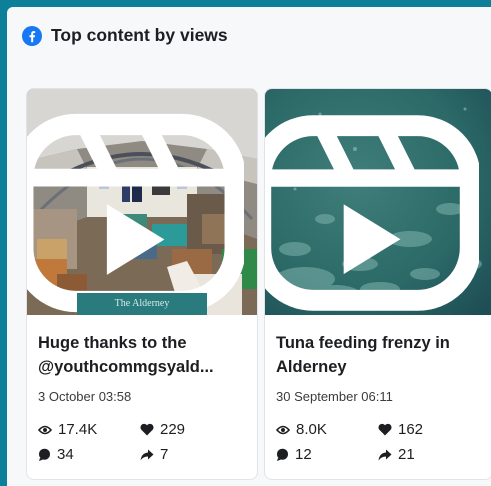 Image resolution: width=491 pixels, height=486 pixels. I want to click on shares-stat: 21, so click(396, 454).